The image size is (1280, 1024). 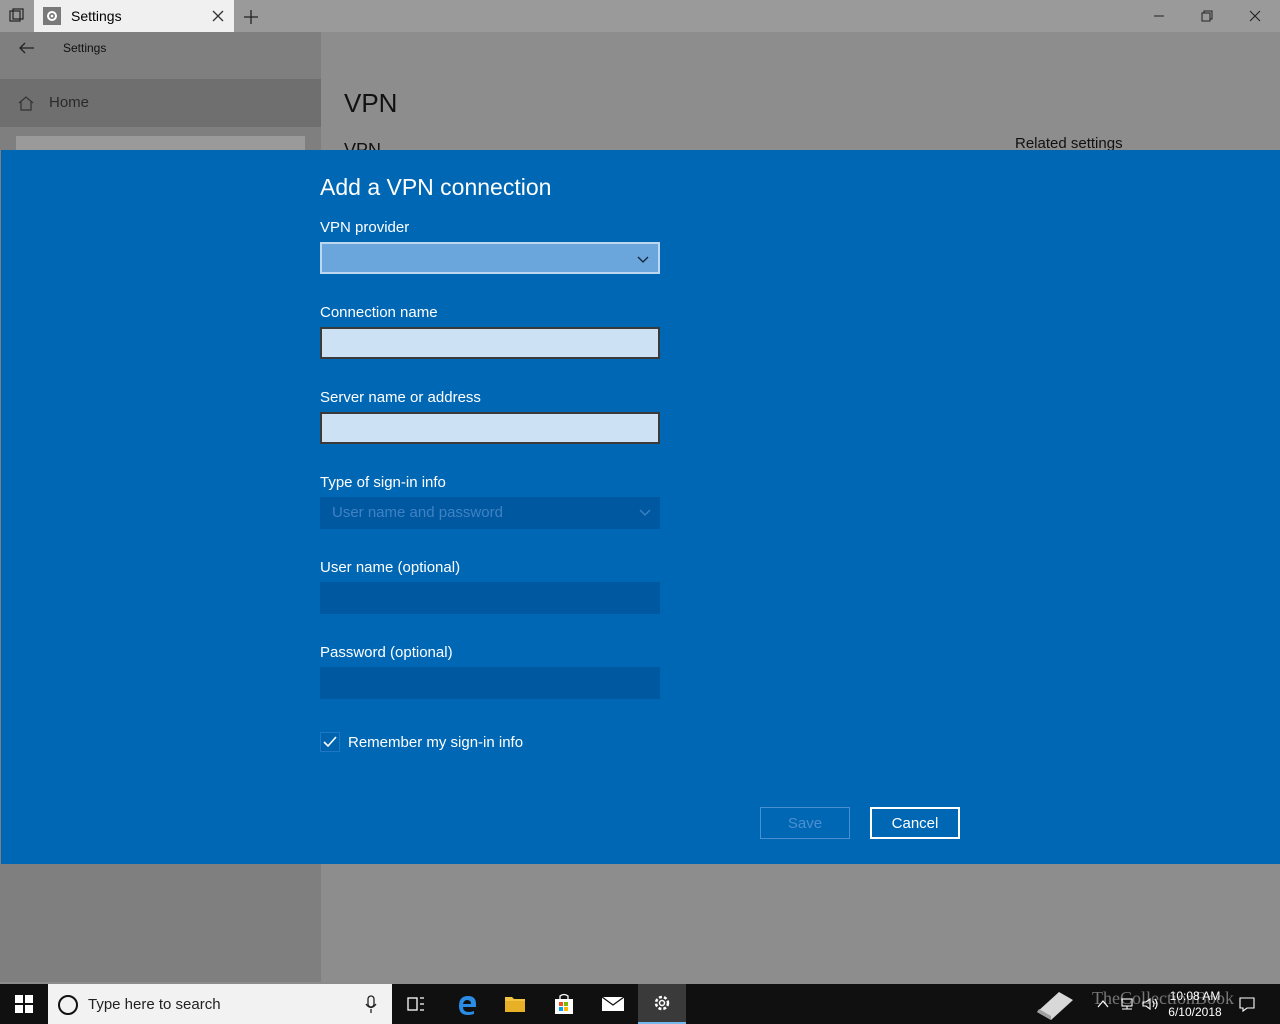 What do you see at coordinates (1255, 16) in the screenshot?
I see `close-window-button` at bounding box center [1255, 16].